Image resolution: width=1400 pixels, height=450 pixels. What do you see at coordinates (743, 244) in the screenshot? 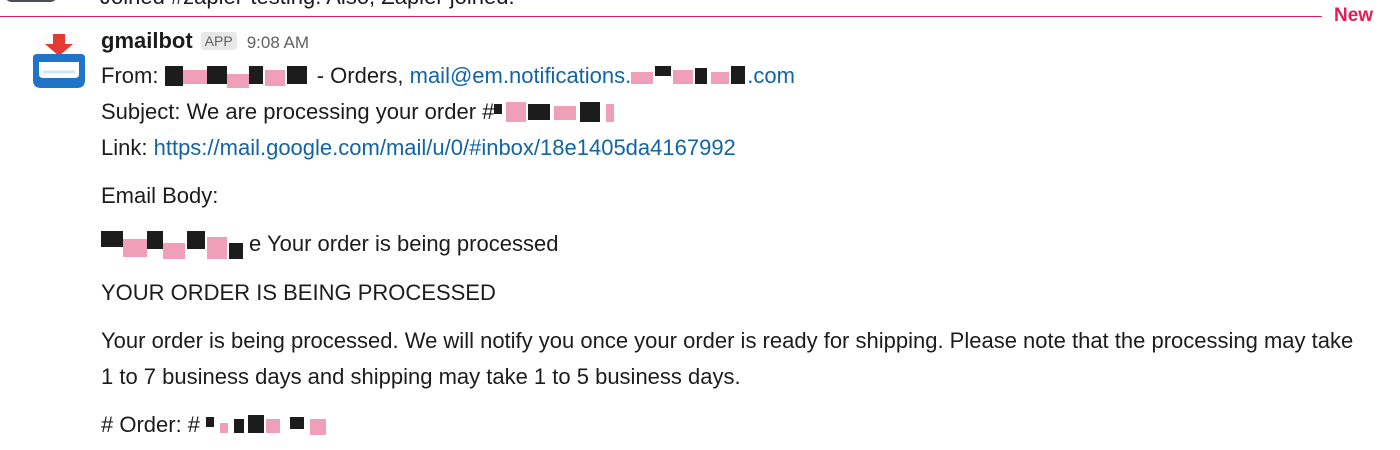
I see `status-line: e Your order is being processed` at bounding box center [743, 244].